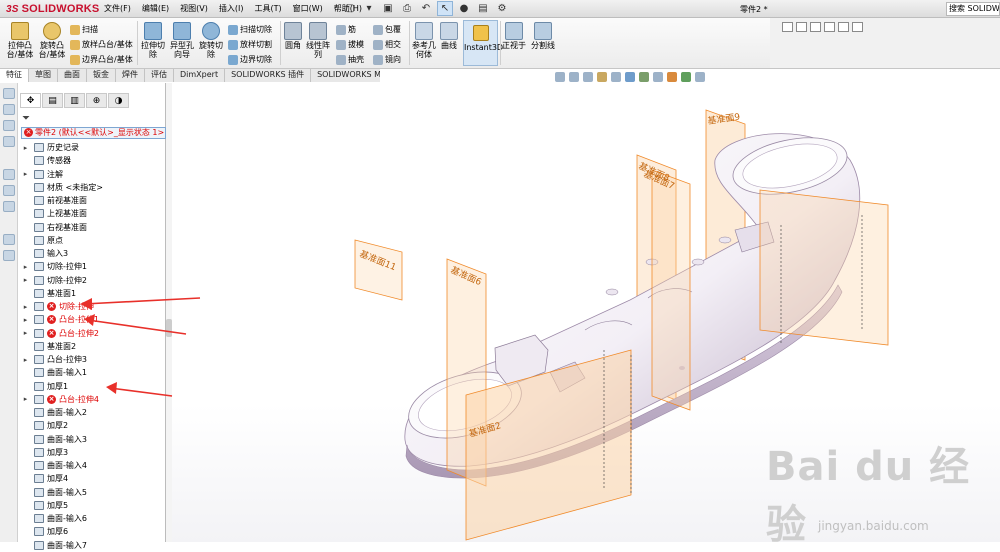 This screenshot has height=552, width=1000. Describe the element at coordinates (92, 346) in the screenshot. I see `tree-item: 基准面2` at that location.